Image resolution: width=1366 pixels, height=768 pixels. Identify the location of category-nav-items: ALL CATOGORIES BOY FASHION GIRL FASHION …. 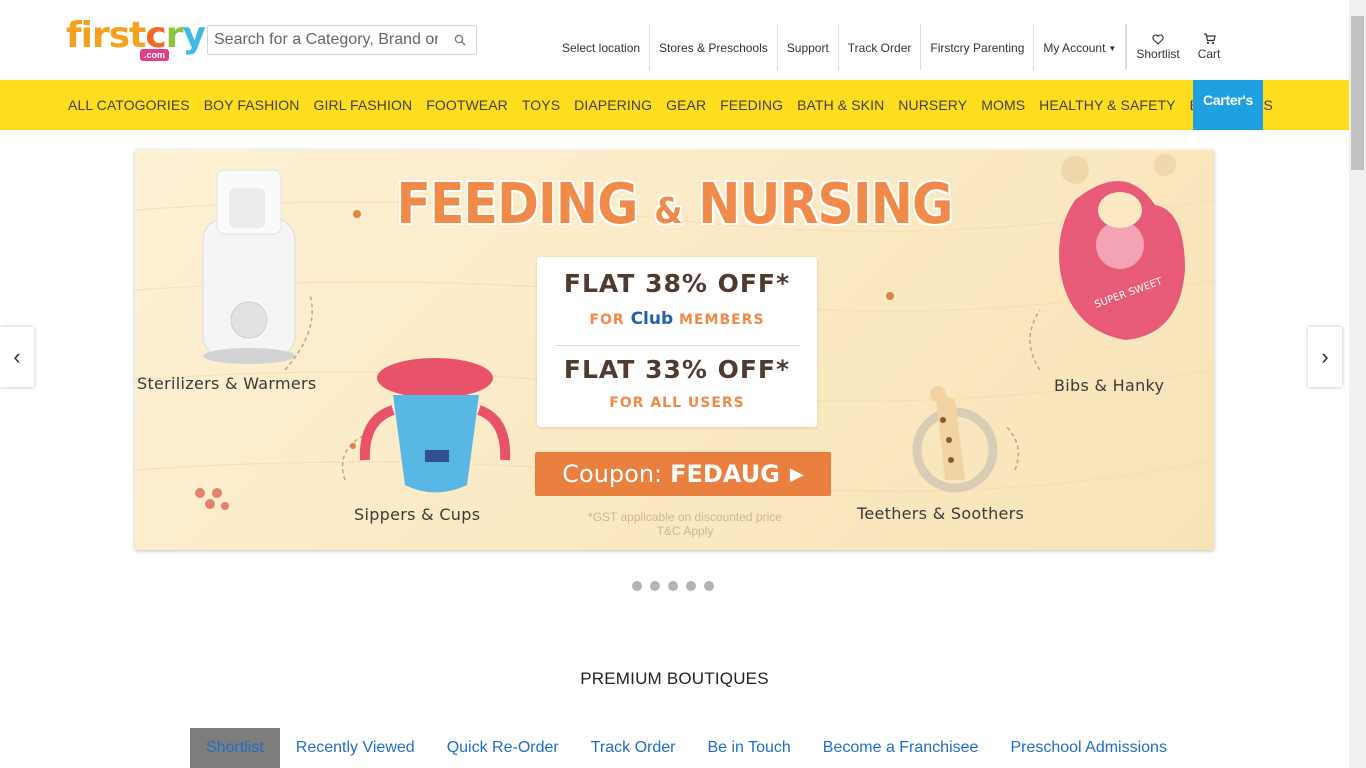
(670, 105).